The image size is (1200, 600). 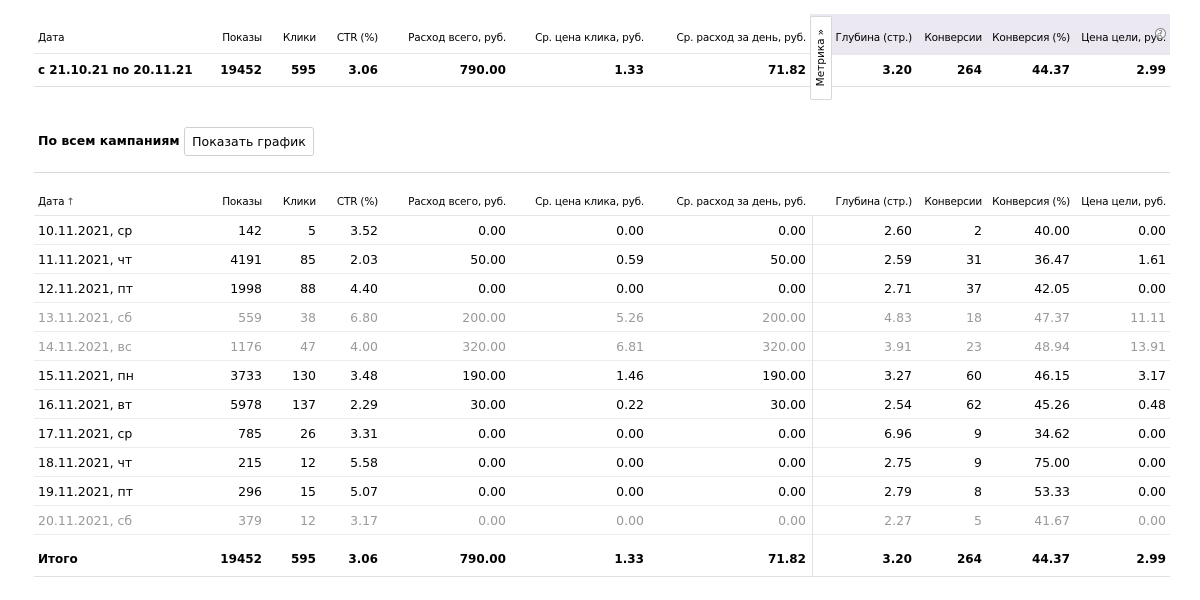 I want to click on depth-cell: 6.96, so click(x=898, y=433).